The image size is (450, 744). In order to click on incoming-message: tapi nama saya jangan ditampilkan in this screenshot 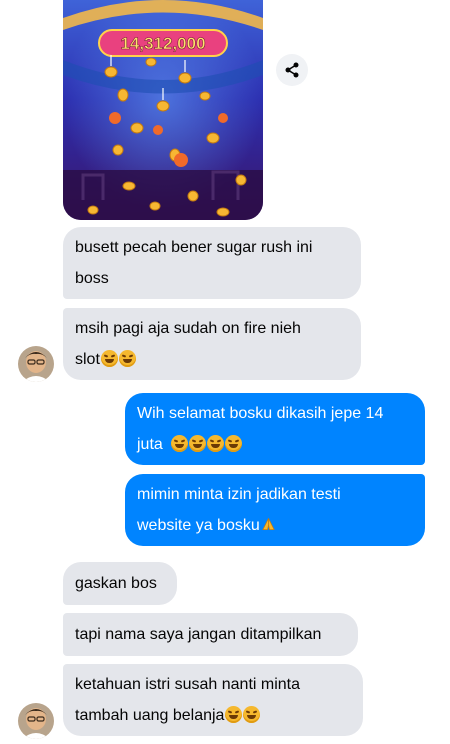, I will do `click(210, 634)`.